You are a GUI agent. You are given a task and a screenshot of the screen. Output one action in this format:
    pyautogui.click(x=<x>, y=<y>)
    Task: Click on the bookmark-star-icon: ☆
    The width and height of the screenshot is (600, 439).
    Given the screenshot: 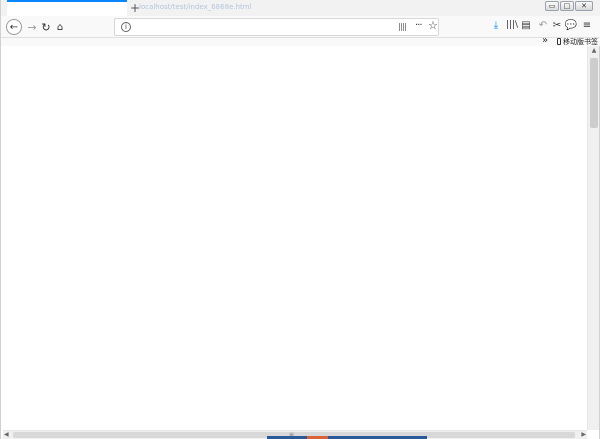 What is the action you would take?
    pyautogui.click(x=433, y=25)
    